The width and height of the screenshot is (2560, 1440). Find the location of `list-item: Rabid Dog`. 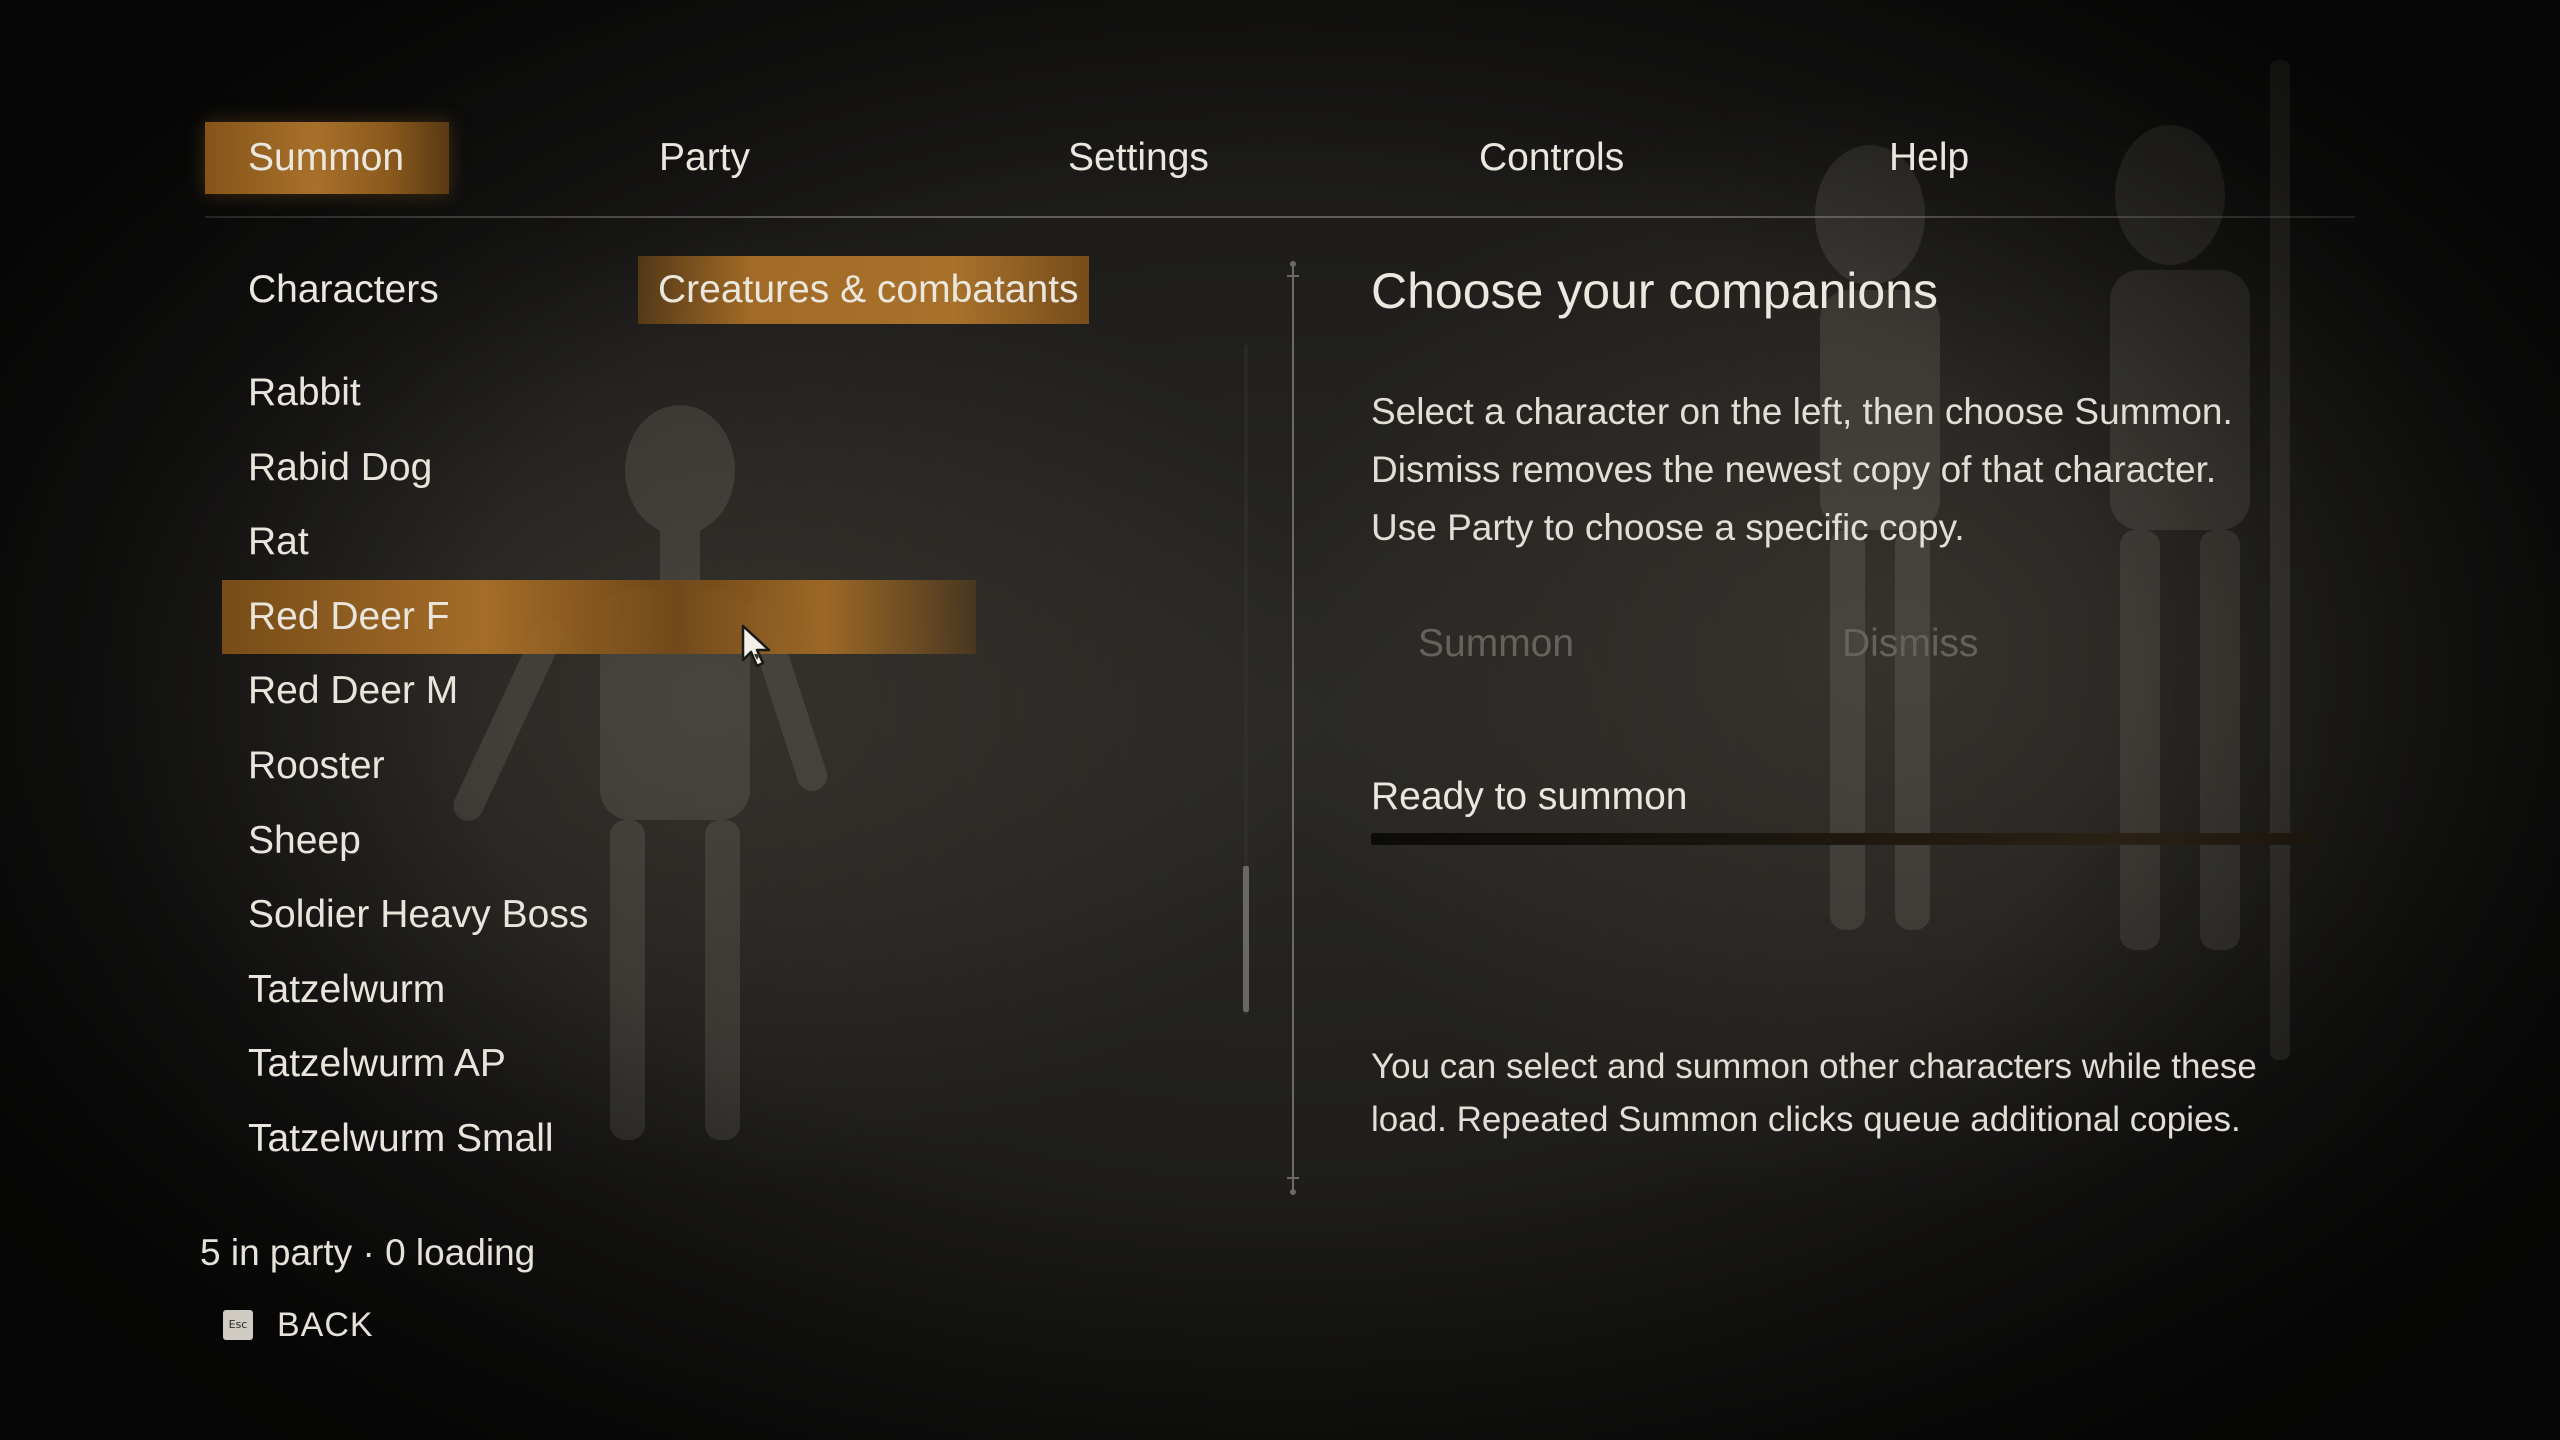

list-item: Rabid Dog is located at coordinates (722, 468).